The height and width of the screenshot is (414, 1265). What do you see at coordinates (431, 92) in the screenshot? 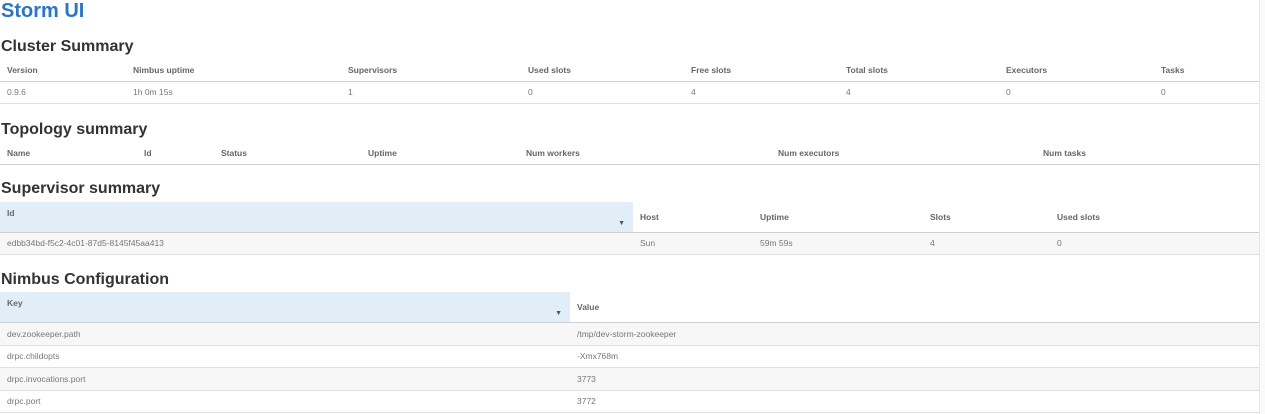
I see `cell-supervisors: 1` at bounding box center [431, 92].